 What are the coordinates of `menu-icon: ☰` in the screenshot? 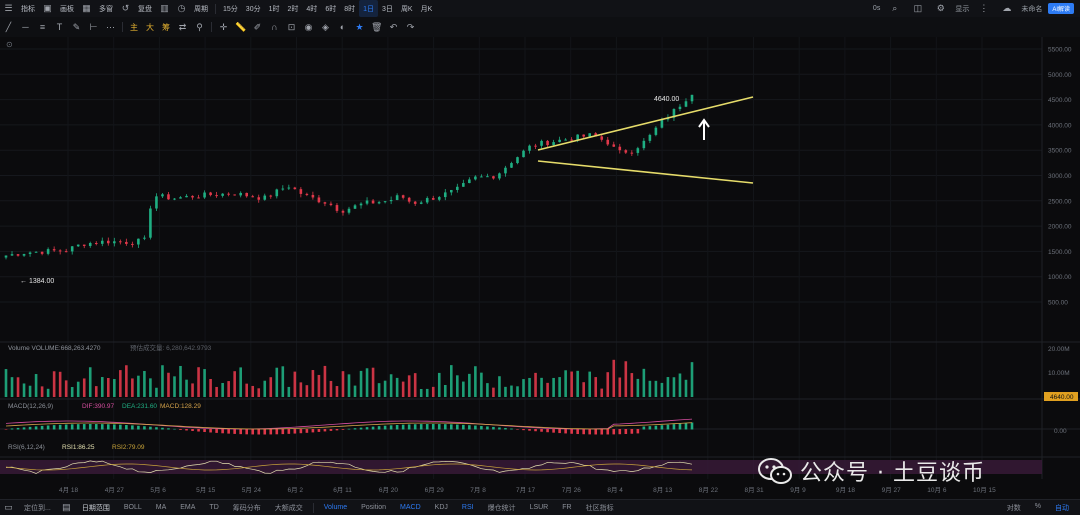 It's located at (8, 8).